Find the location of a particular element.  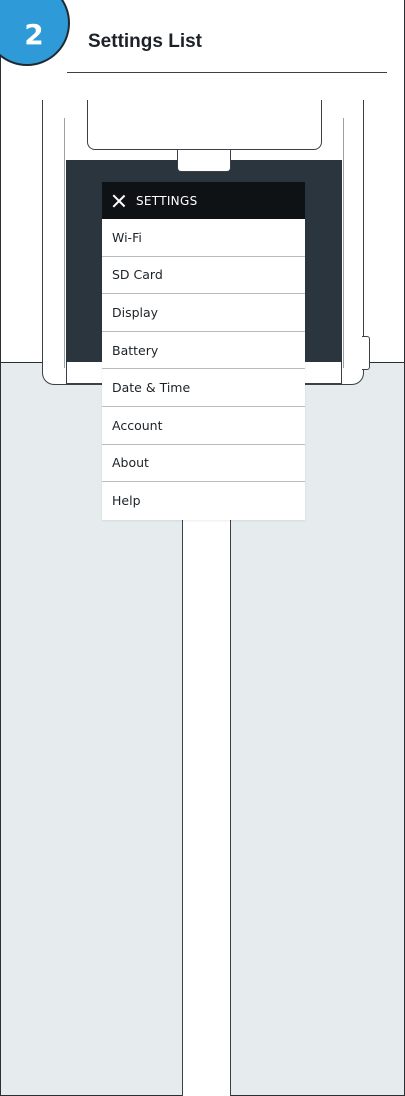

device-side-button is located at coordinates (366, 353).